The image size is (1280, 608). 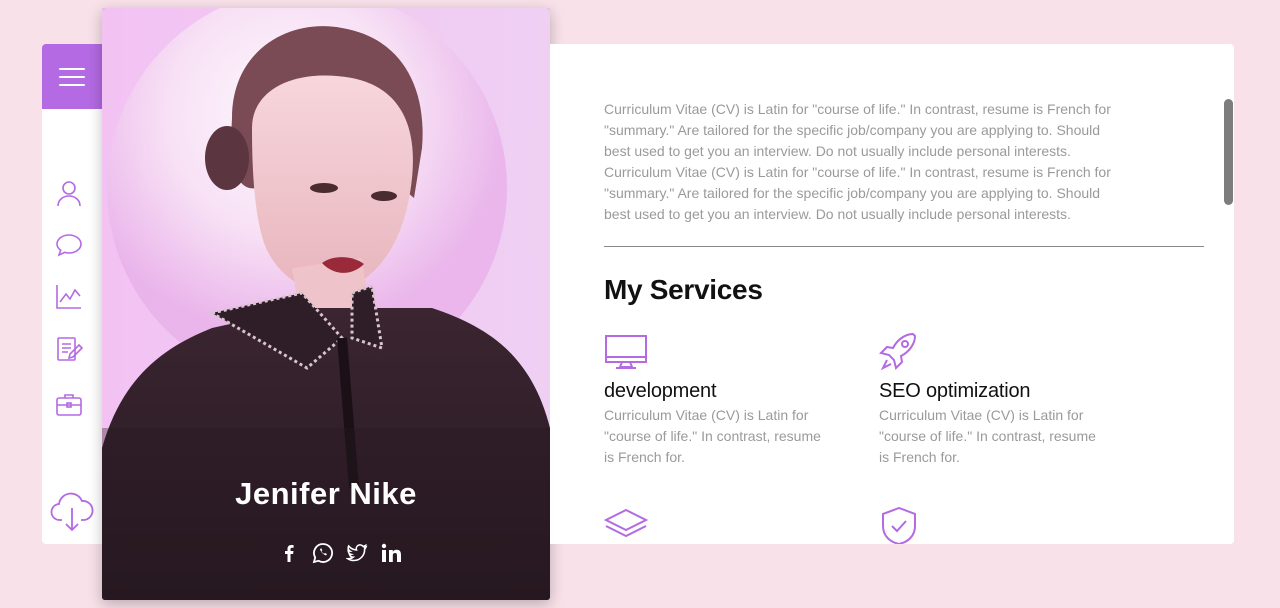 I want to click on cloud-download-icon, so click(x=72, y=511).